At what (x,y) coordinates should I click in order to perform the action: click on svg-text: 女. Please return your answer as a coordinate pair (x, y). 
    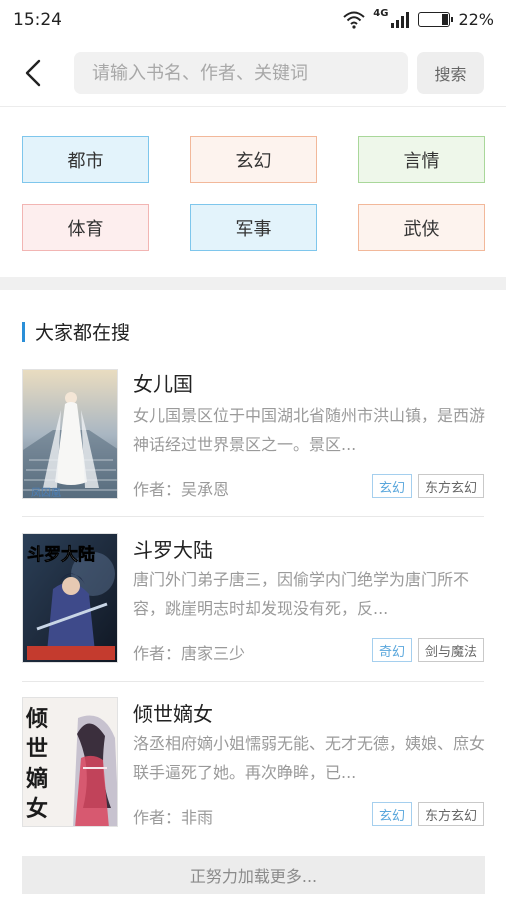
    Looking at the image, I should click on (37, 809).